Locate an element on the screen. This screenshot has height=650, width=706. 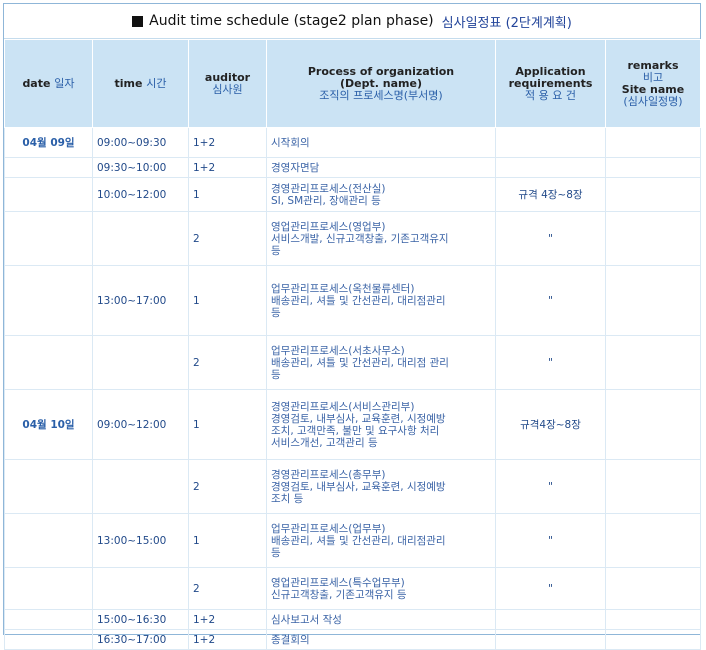
table-row: 2 영업관리프로세스(영업부) 서비스개발, 신규고객창출, 기존고객유지 등 " is located at coordinates (352, 238).